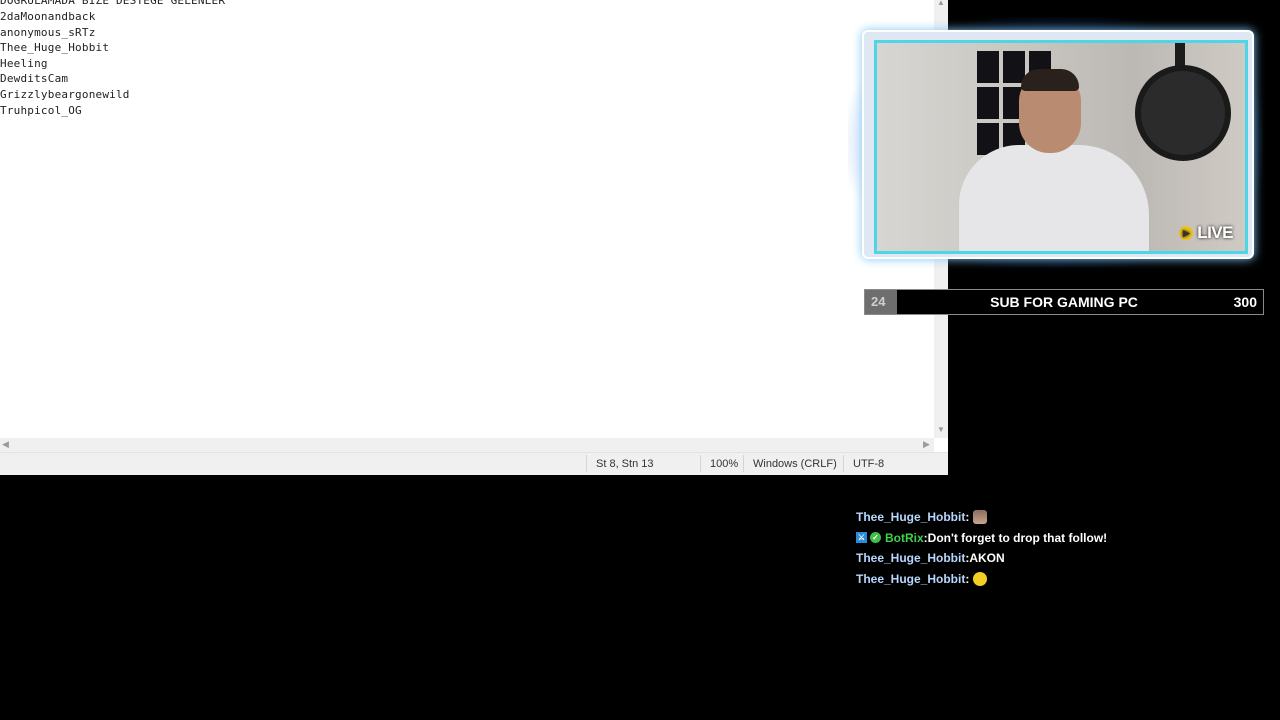 The width and height of the screenshot is (1280, 720). I want to click on text-line: DewditsCam, so click(34, 78).